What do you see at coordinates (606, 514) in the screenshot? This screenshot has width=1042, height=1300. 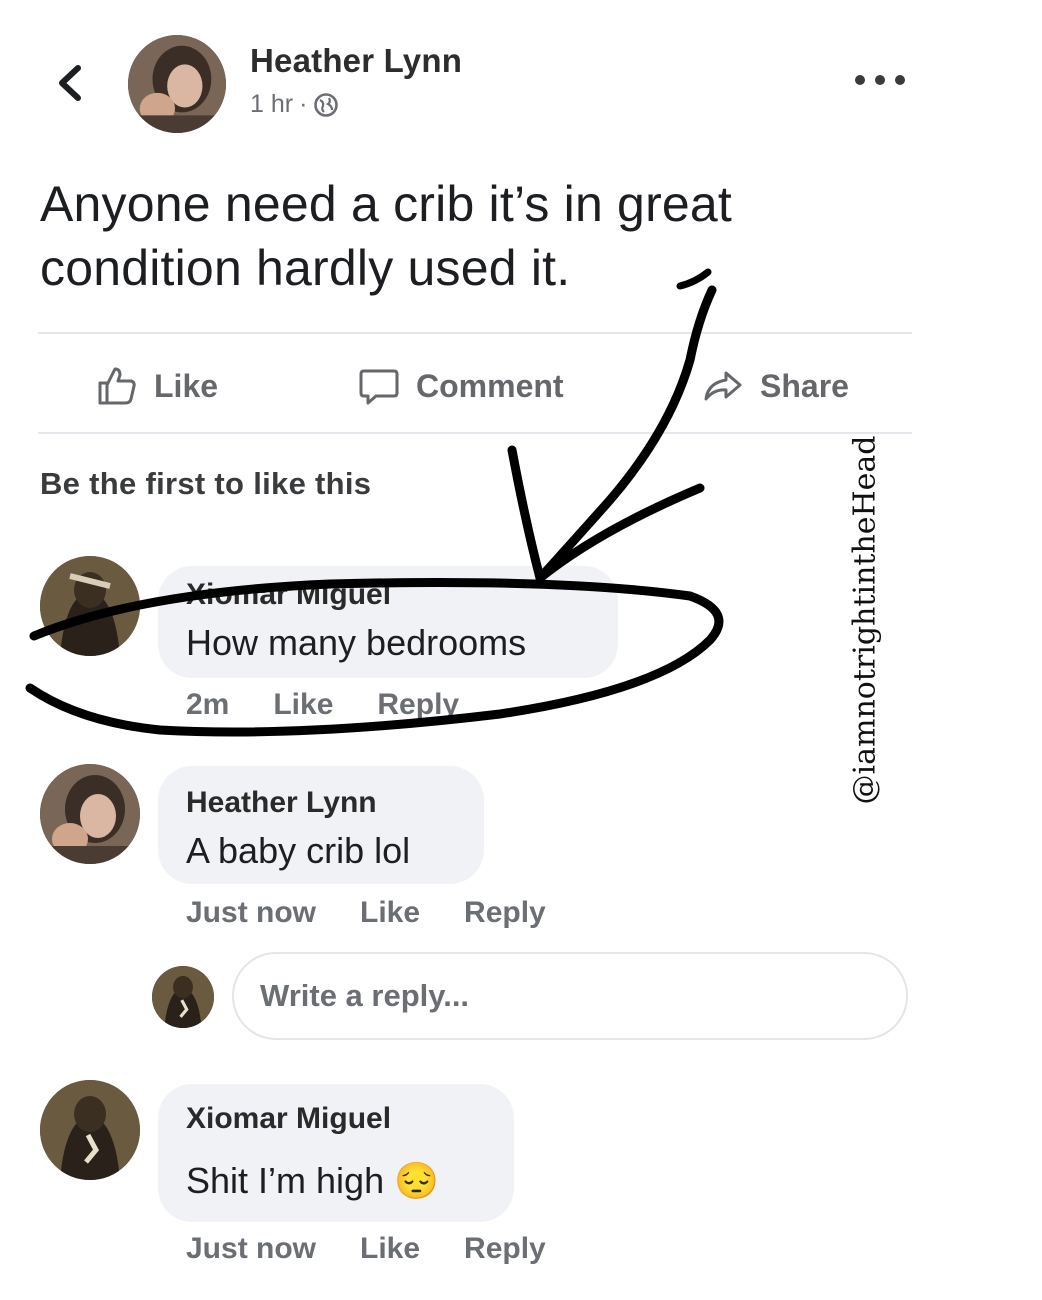 I see `ink-arrow-head` at bounding box center [606, 514].